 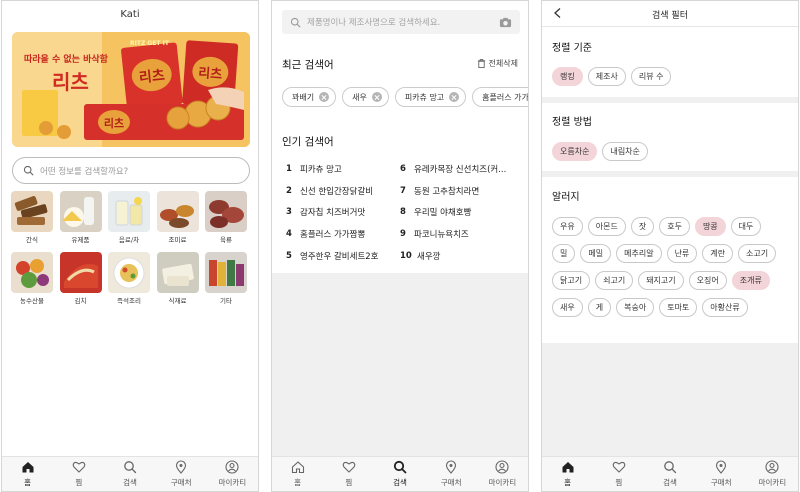 I want to click on category-ingredient: 식재료, so click(x=178, y=278).